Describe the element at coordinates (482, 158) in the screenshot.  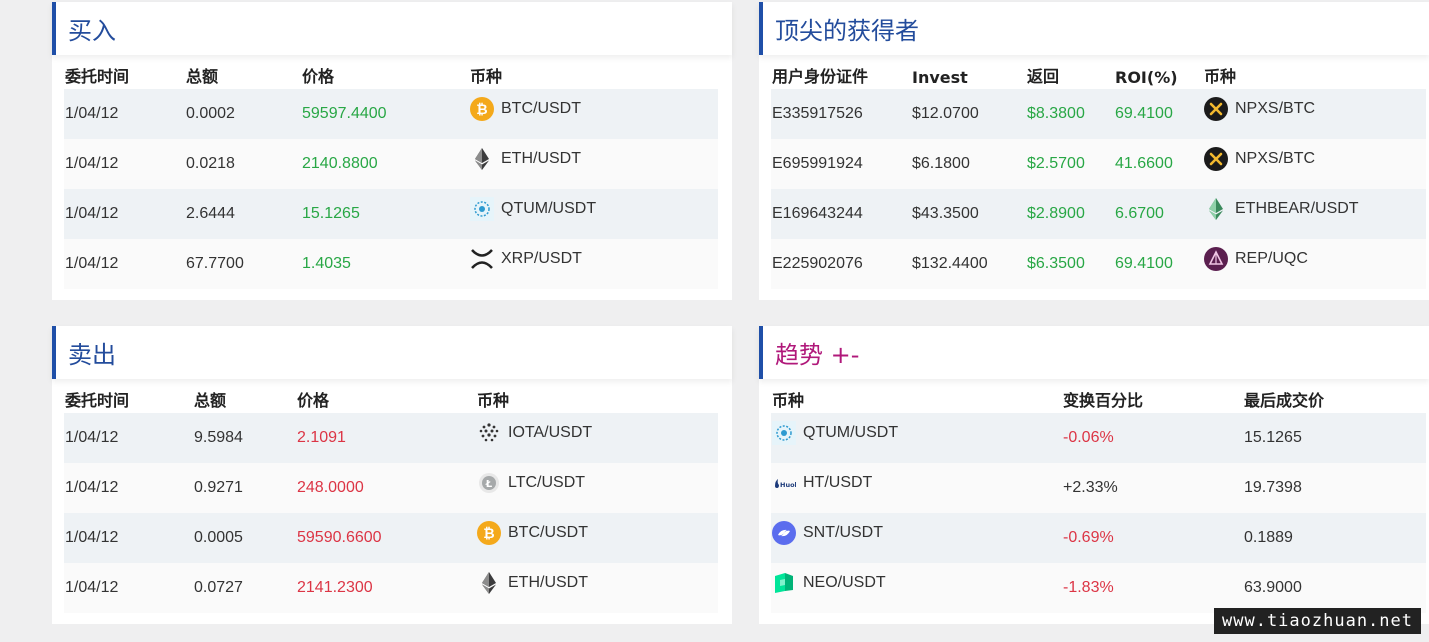
I see `eth-icon` at that location.